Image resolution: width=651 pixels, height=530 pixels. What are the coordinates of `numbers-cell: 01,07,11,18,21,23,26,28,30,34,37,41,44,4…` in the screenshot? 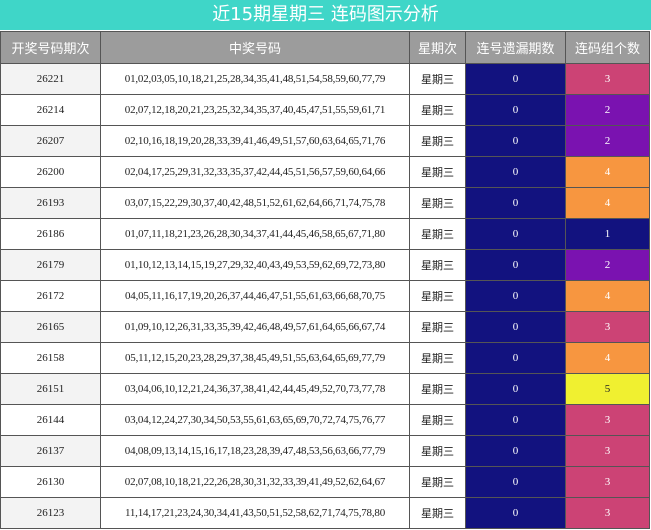 It's located at (255, 234).